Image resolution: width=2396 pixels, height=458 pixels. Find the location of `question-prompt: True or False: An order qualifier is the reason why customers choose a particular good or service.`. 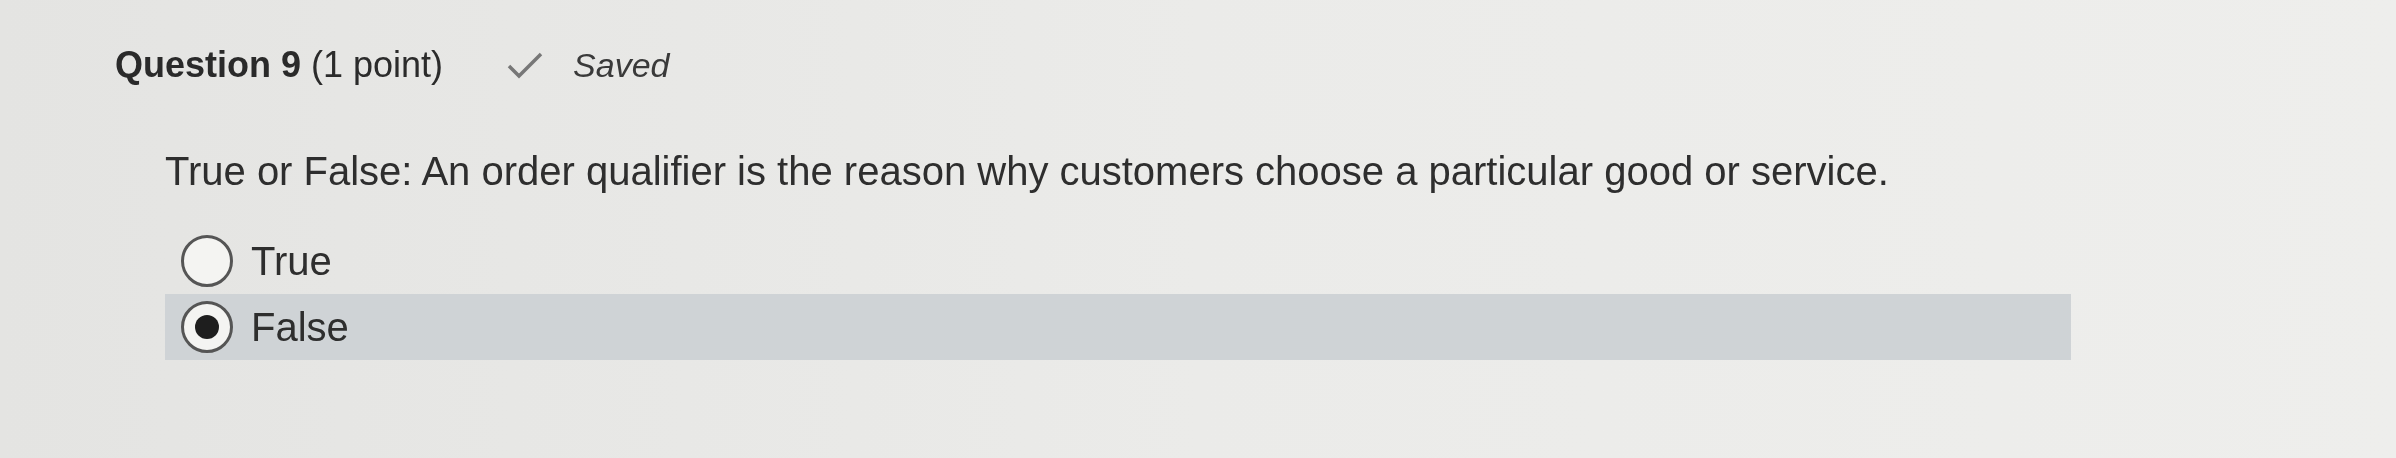

question-prompt: True or False: An order qualifier is the reason why customers choose a particular good or service. is located at coordinates (1027, 171).